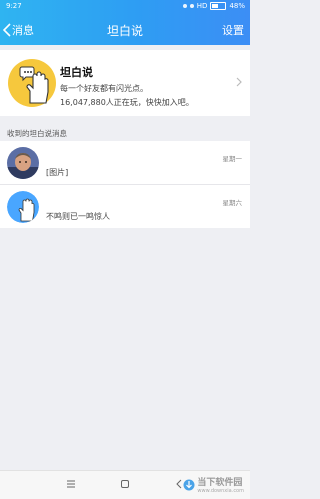 The width and height of the screenshot is (320, 499). I want to click on status-time: 9:27, so click(14, 6).